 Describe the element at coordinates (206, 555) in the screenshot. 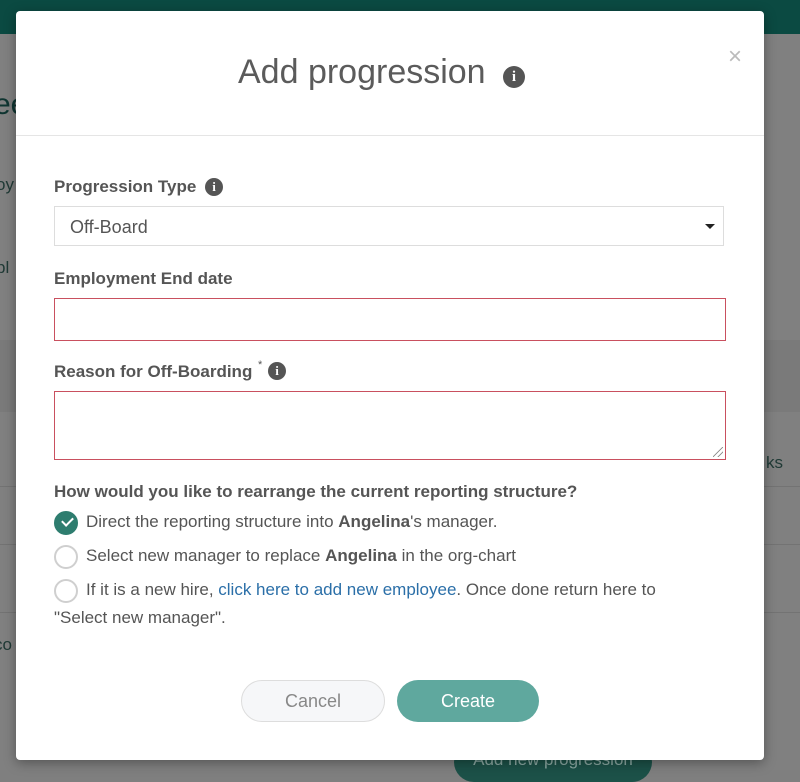

I see `option-text: Select new manager to replace` at that location.